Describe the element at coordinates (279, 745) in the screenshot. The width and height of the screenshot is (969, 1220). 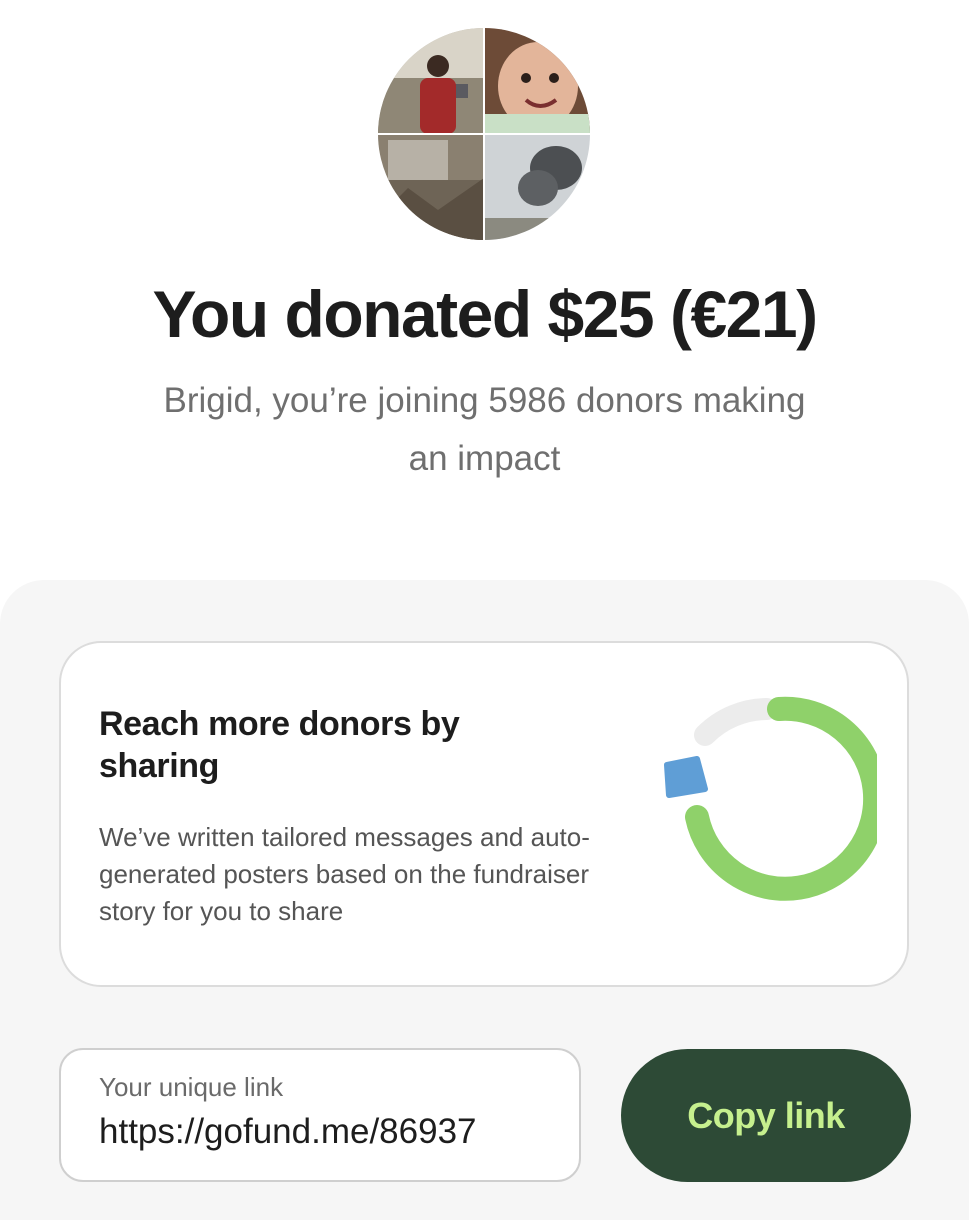
I see `share-card-title: Reach more donors by sharing` at that location.